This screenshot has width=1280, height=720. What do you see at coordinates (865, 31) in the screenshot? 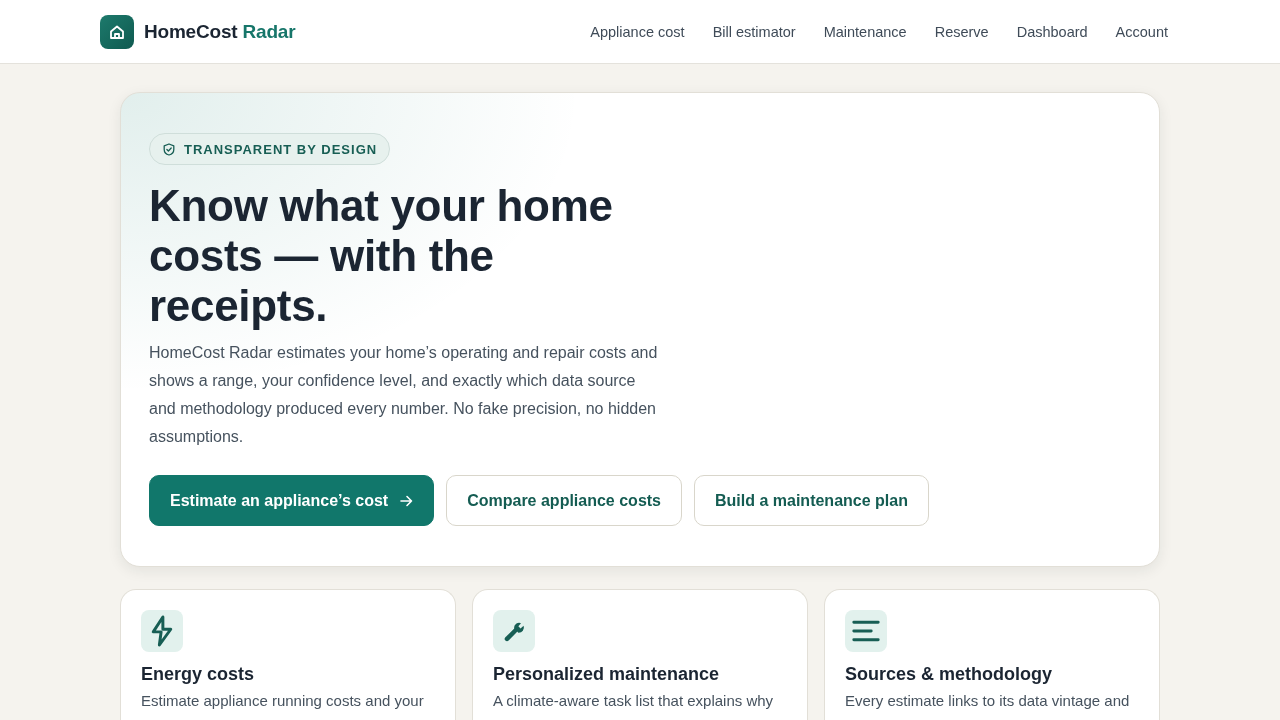
I see `nav-link: Maintenance` at bounding box center [865, 31].